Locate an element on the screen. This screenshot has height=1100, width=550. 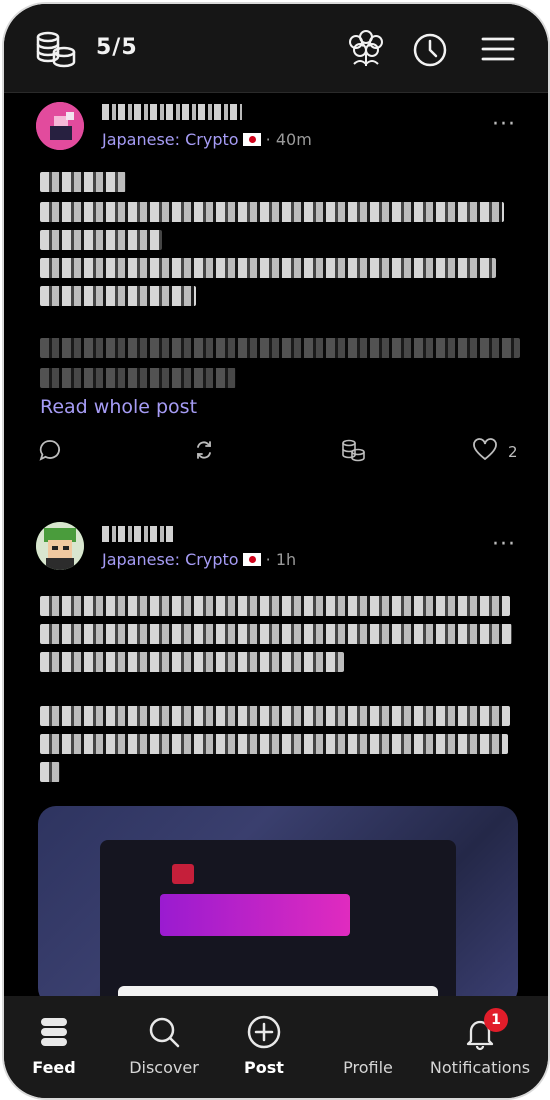
tab-discover: Discover is located at coordinates (164, 1047).